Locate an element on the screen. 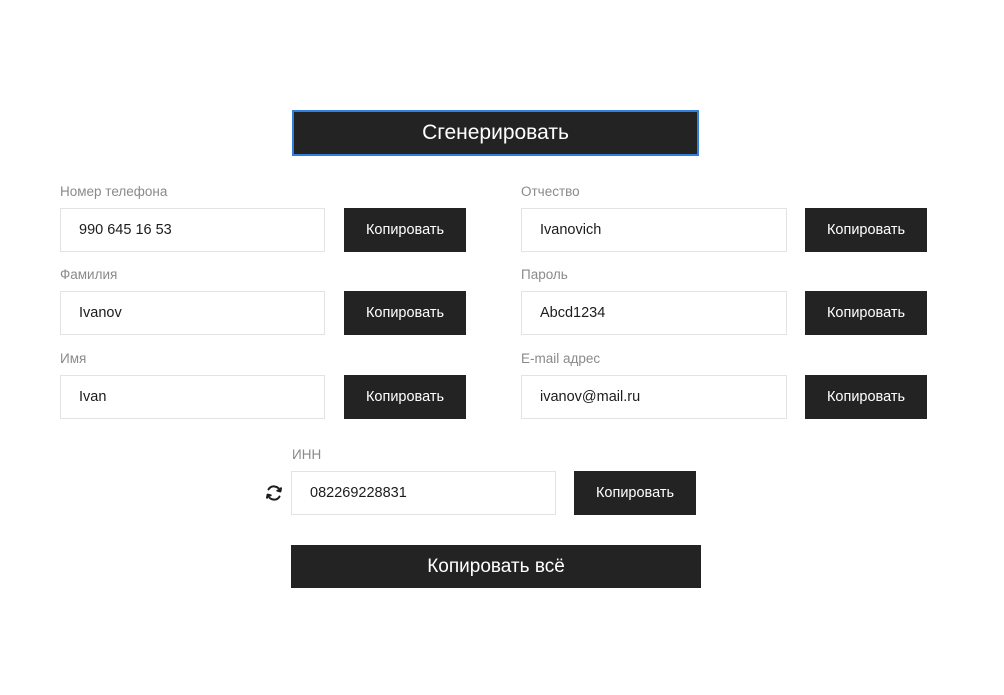  patronymic-label: Отчество is located at coordinates (550, 191).